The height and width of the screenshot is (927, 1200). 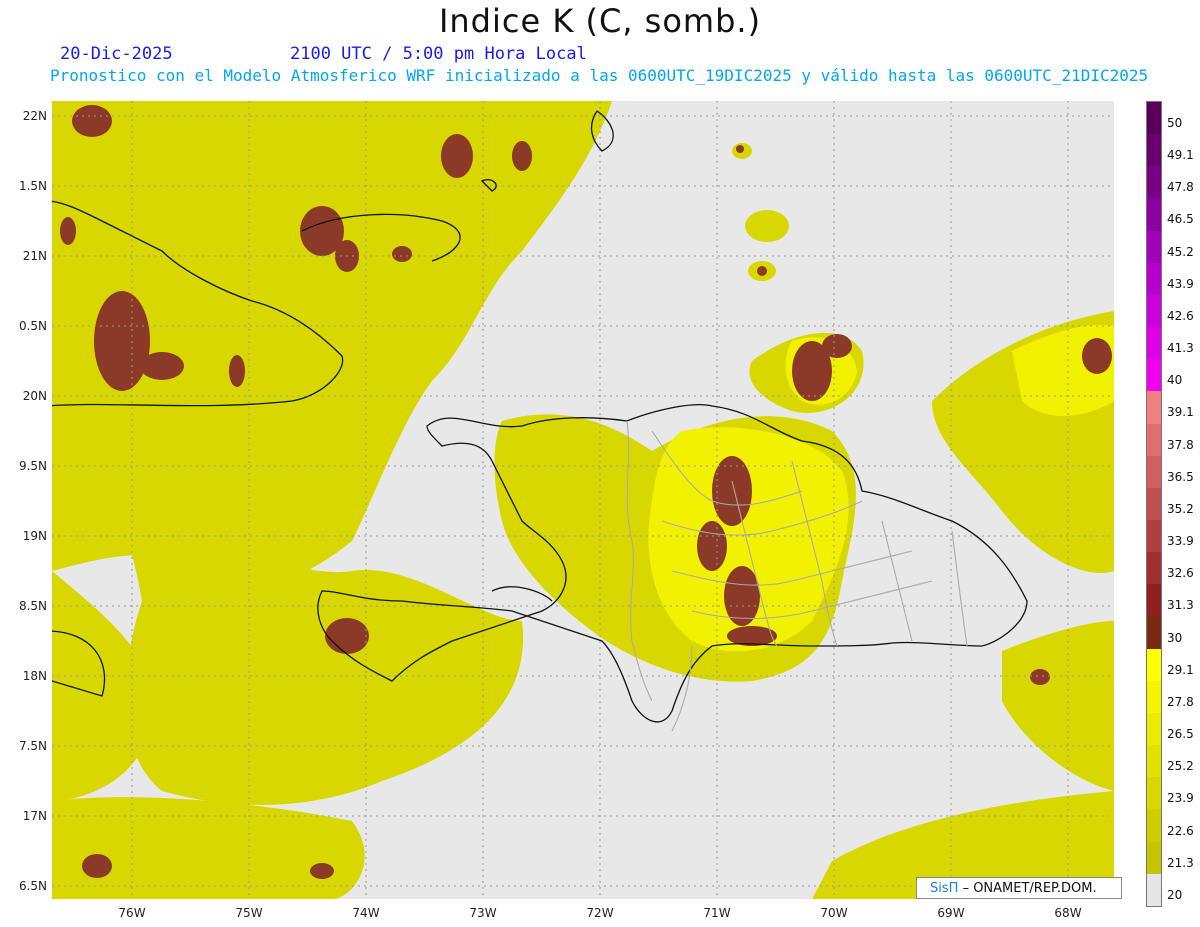 I want to click on colorbar-label: 45.2, so click(x=1180, y=251).